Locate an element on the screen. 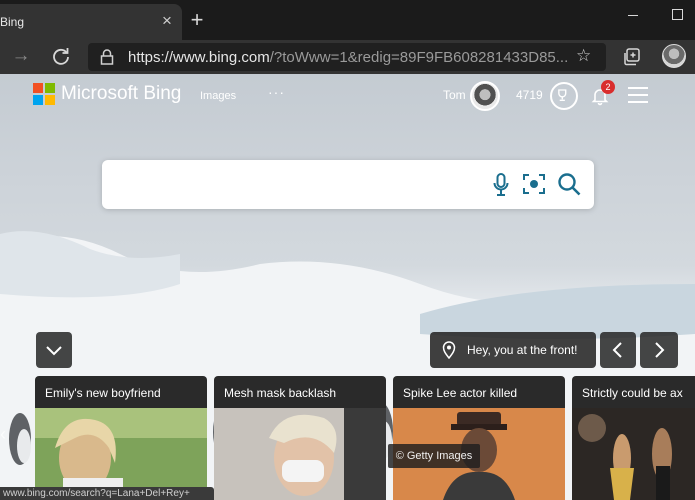 The width and height of the screenshot is (695, 500). chevron-right-icon is located at coordinates (660, 350).